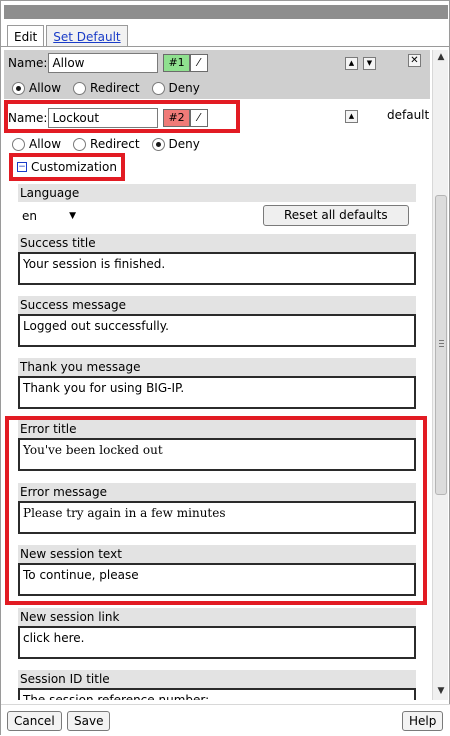 This screenshot has width=450, height=736. What do you see at coordinates (351, 63) in the screenshot?
I see `rule1-up-button: ▲` at bounding box center [351, 63].